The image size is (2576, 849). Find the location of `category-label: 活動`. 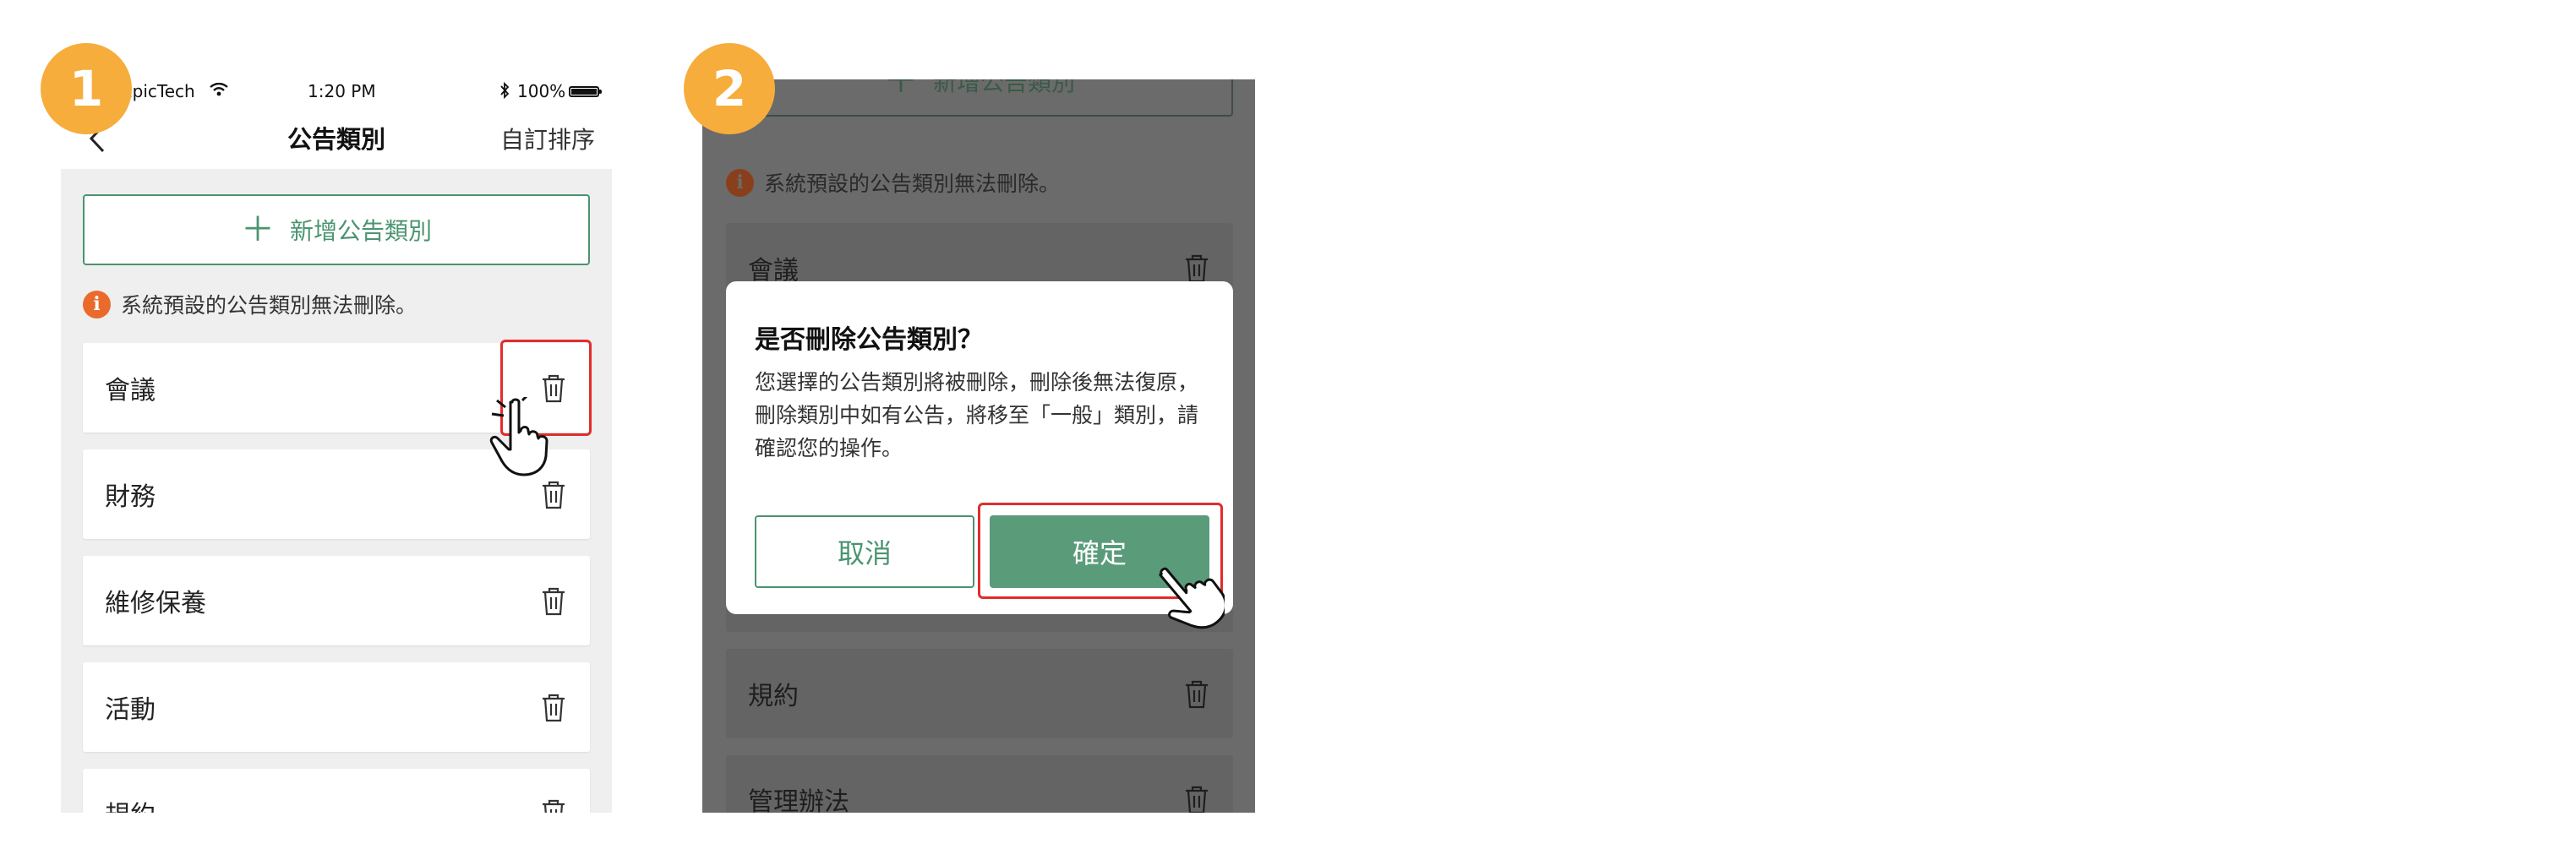

category-label: 活動 is located at coordinates (130, 710).